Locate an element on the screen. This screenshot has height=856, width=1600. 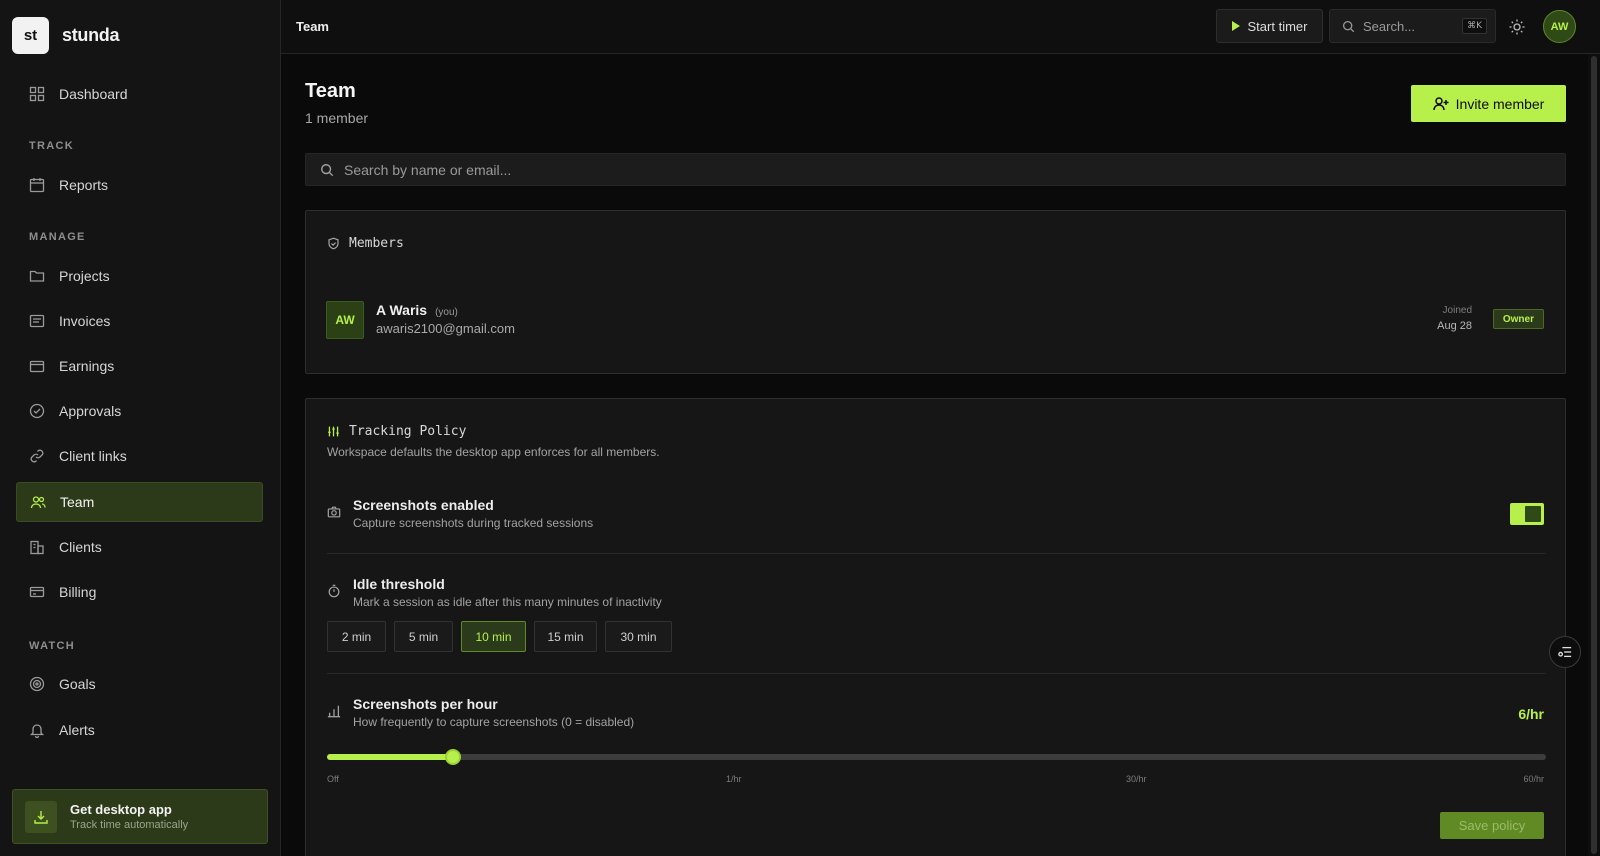
sidebar-item-client-links: Client links is located at coordinates (139, 456).